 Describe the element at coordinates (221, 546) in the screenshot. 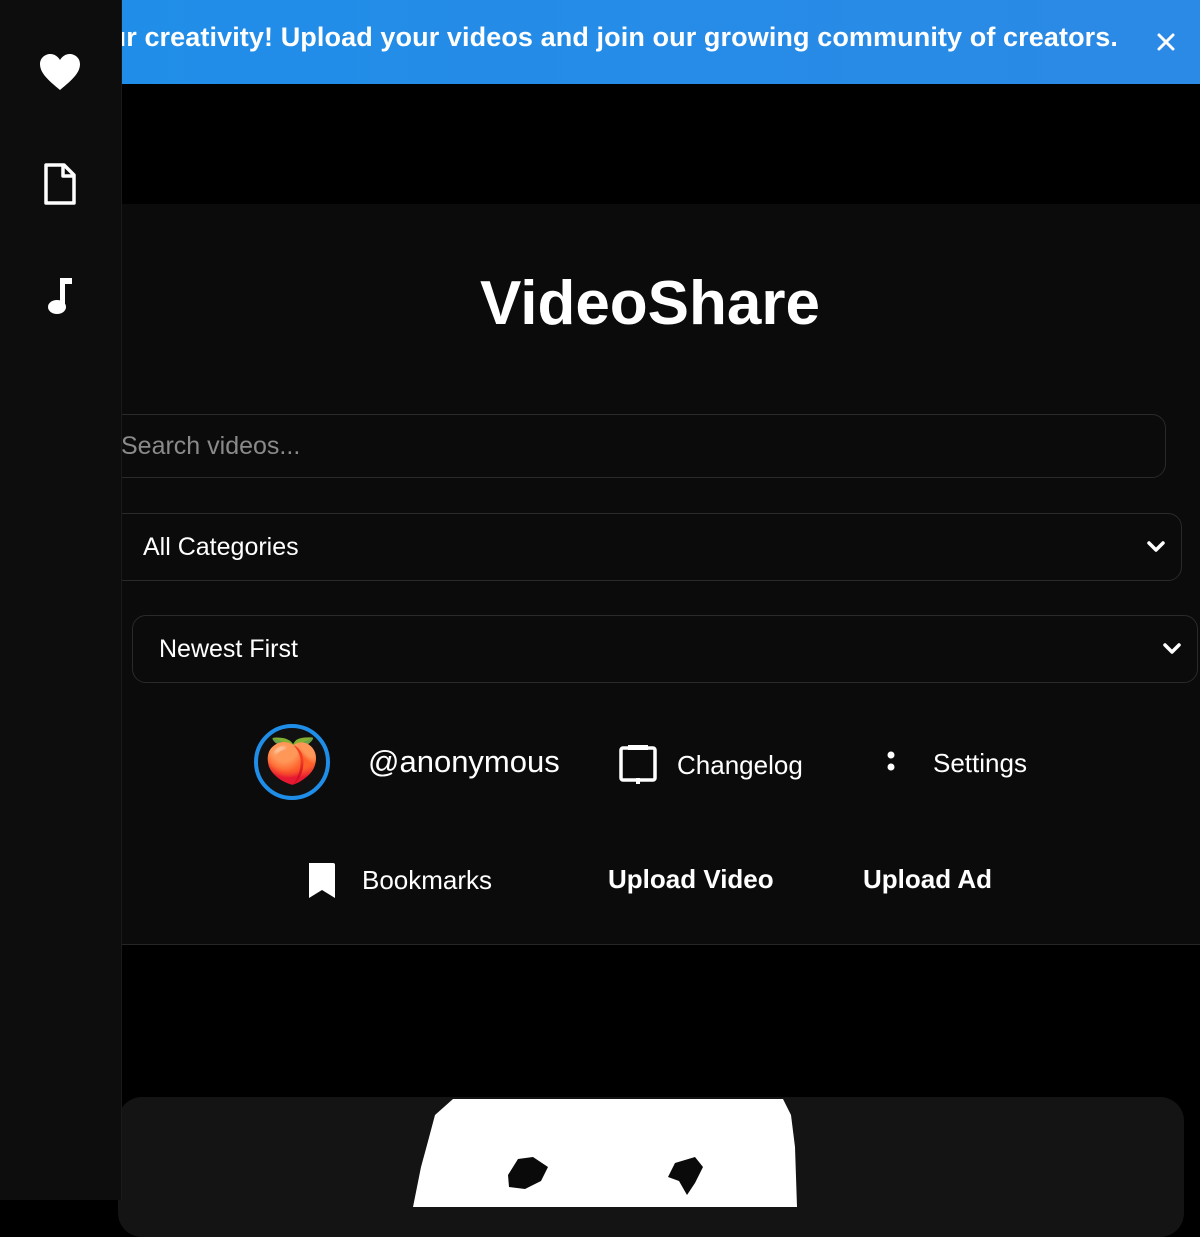

I see `category-selected: All Categories` at that location.